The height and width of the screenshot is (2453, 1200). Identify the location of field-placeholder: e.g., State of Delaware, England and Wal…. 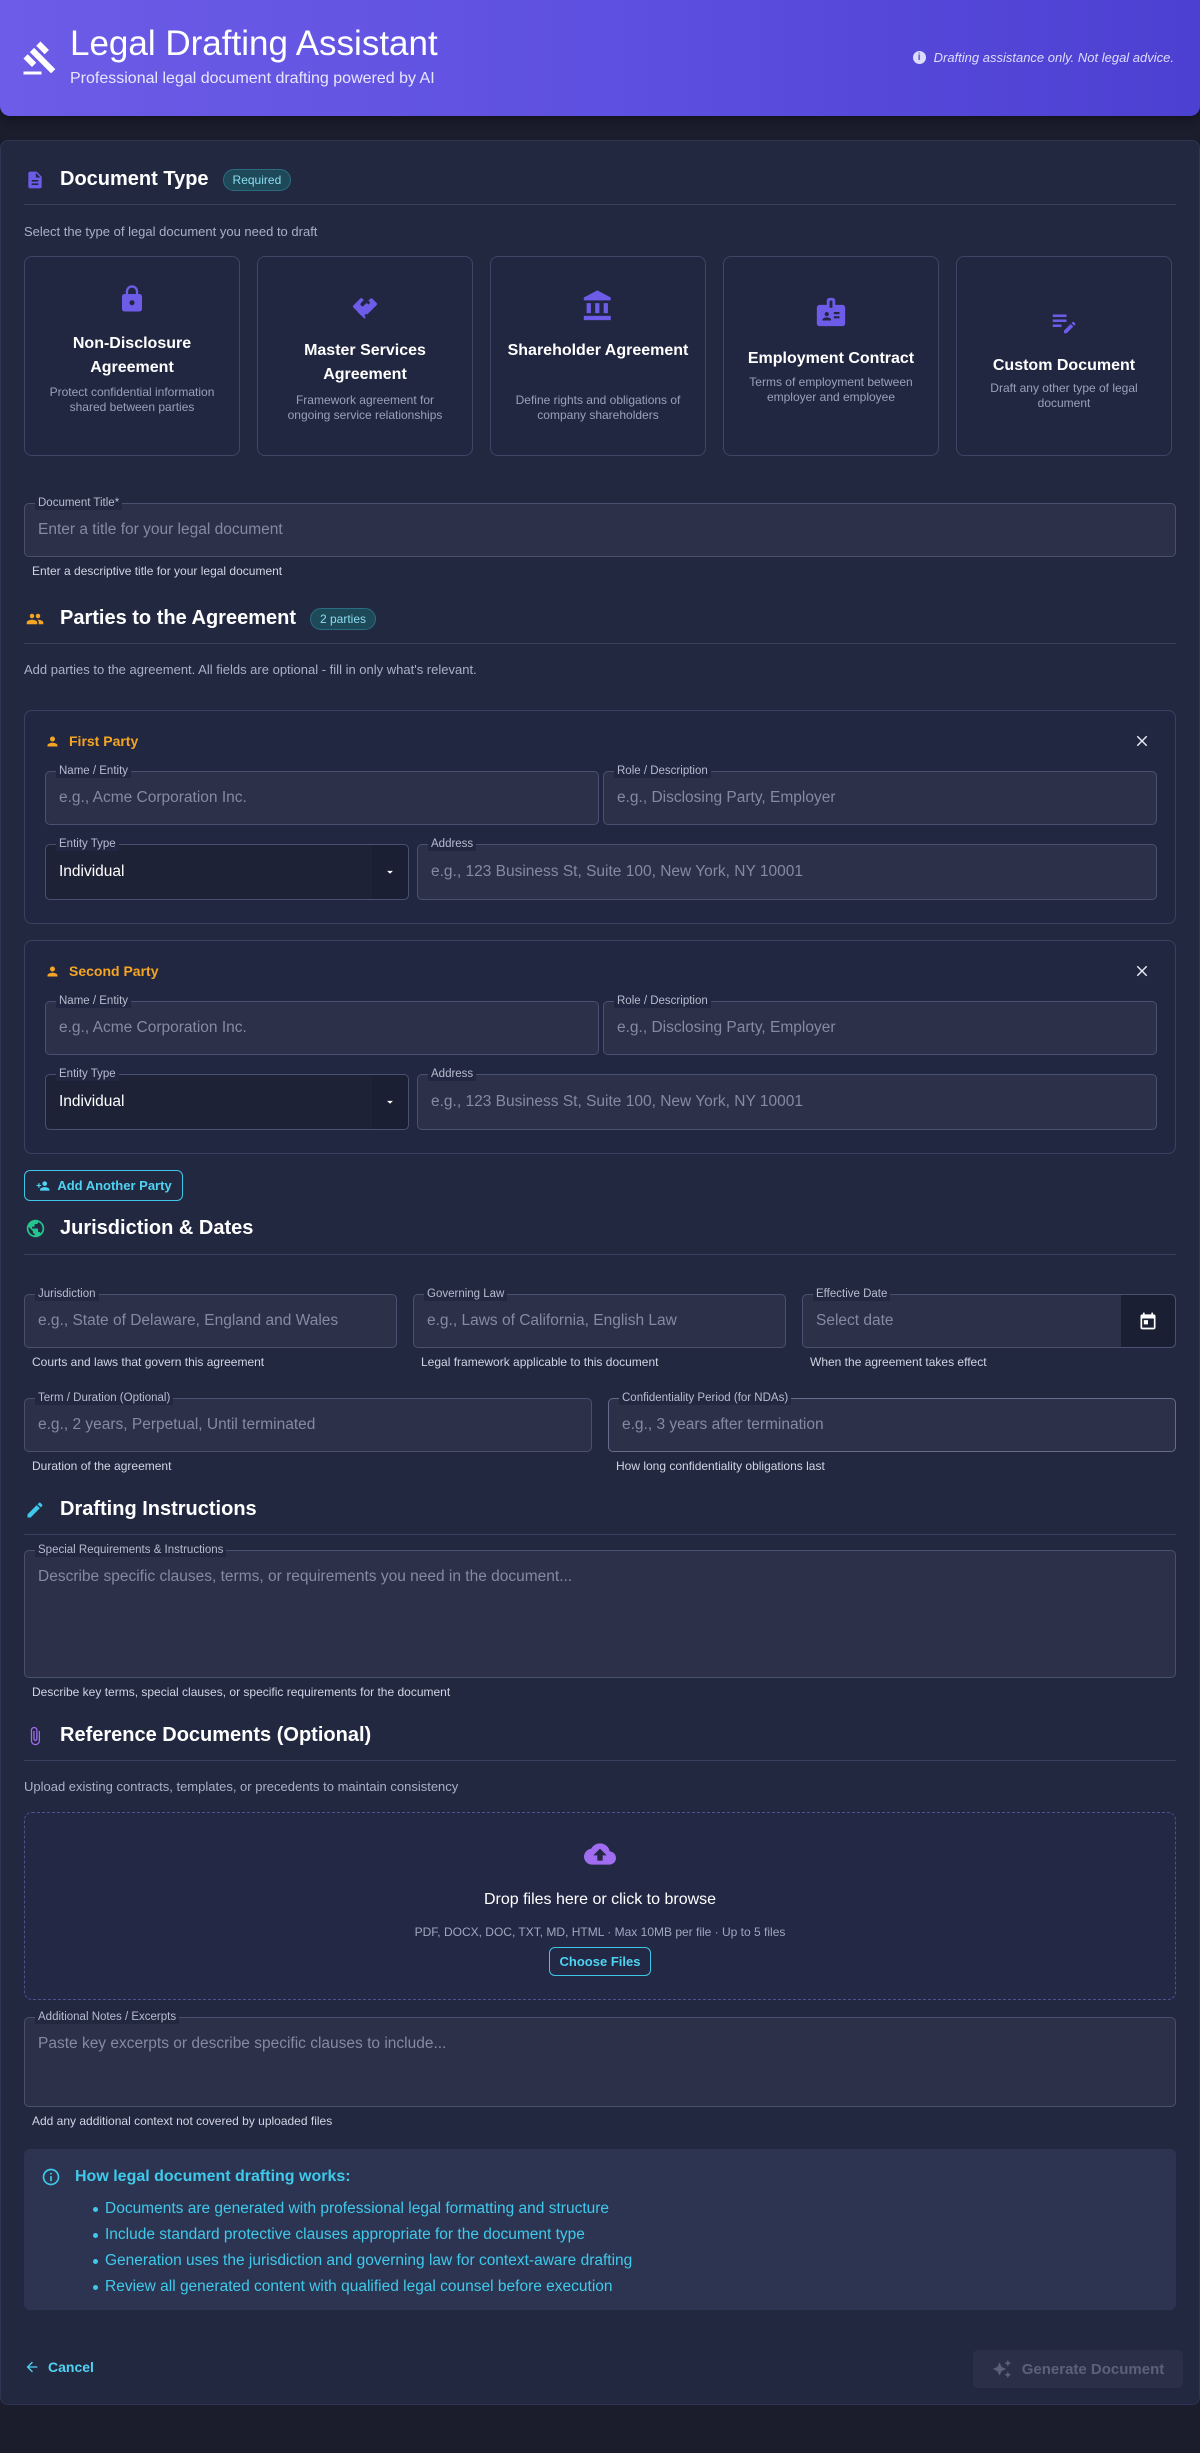
(188, 1320).